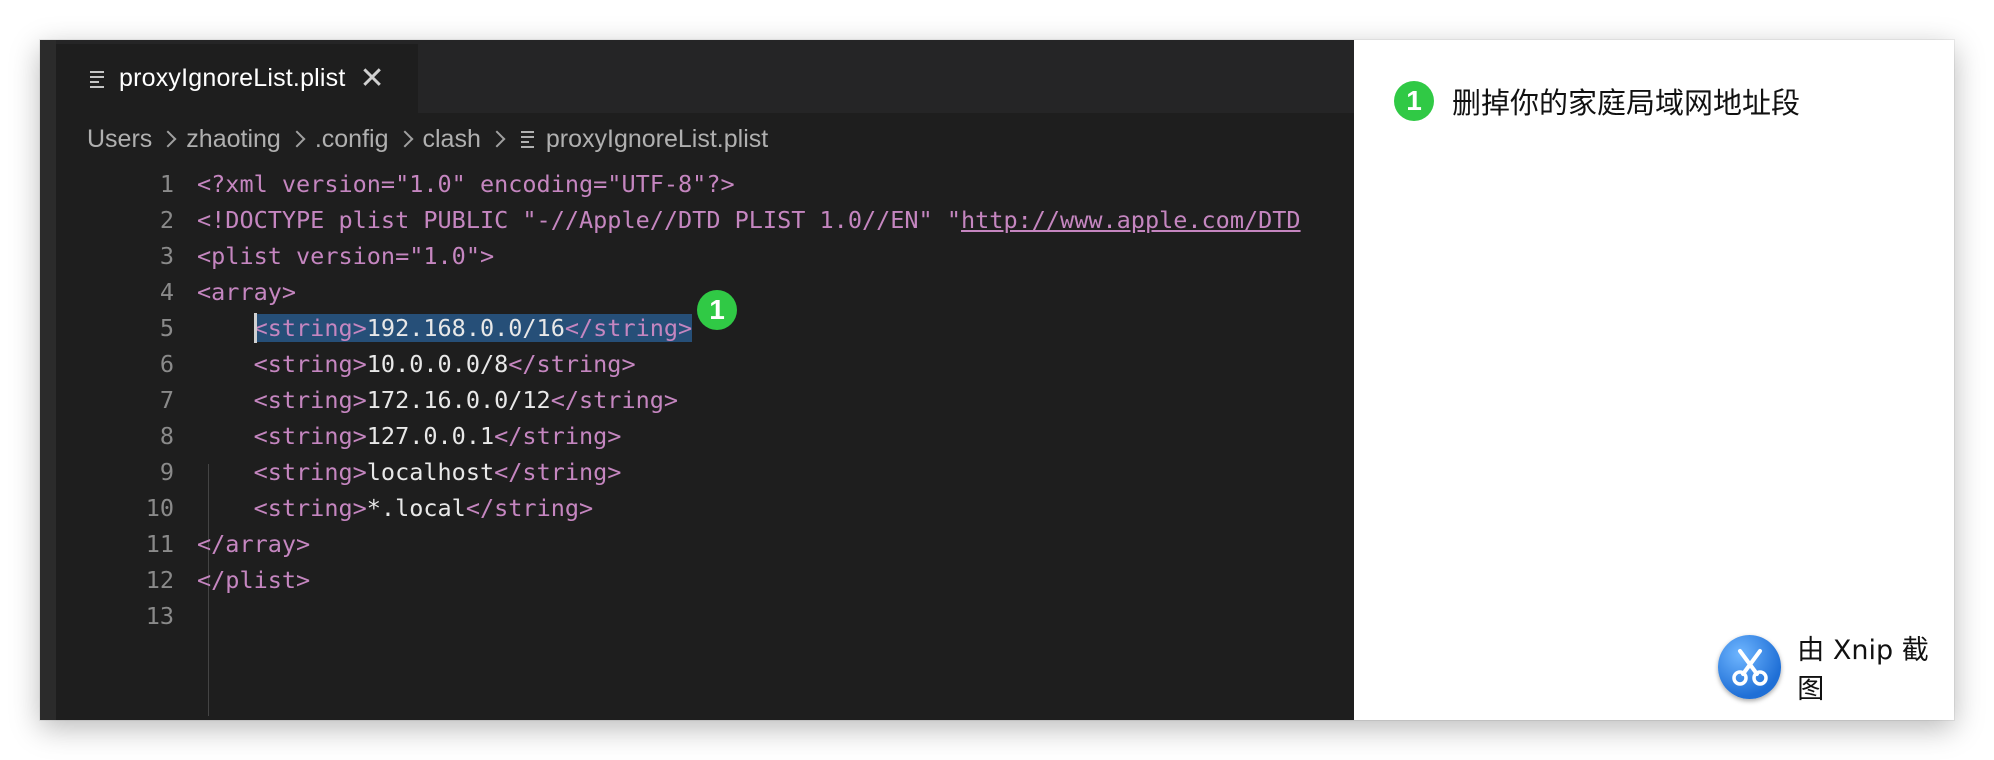 The height and width of the screenshot is (760, 1994). Describe the element at coordinates (119, 139) in the screenshot. I see `breadcrumb-users: Users` at that location.